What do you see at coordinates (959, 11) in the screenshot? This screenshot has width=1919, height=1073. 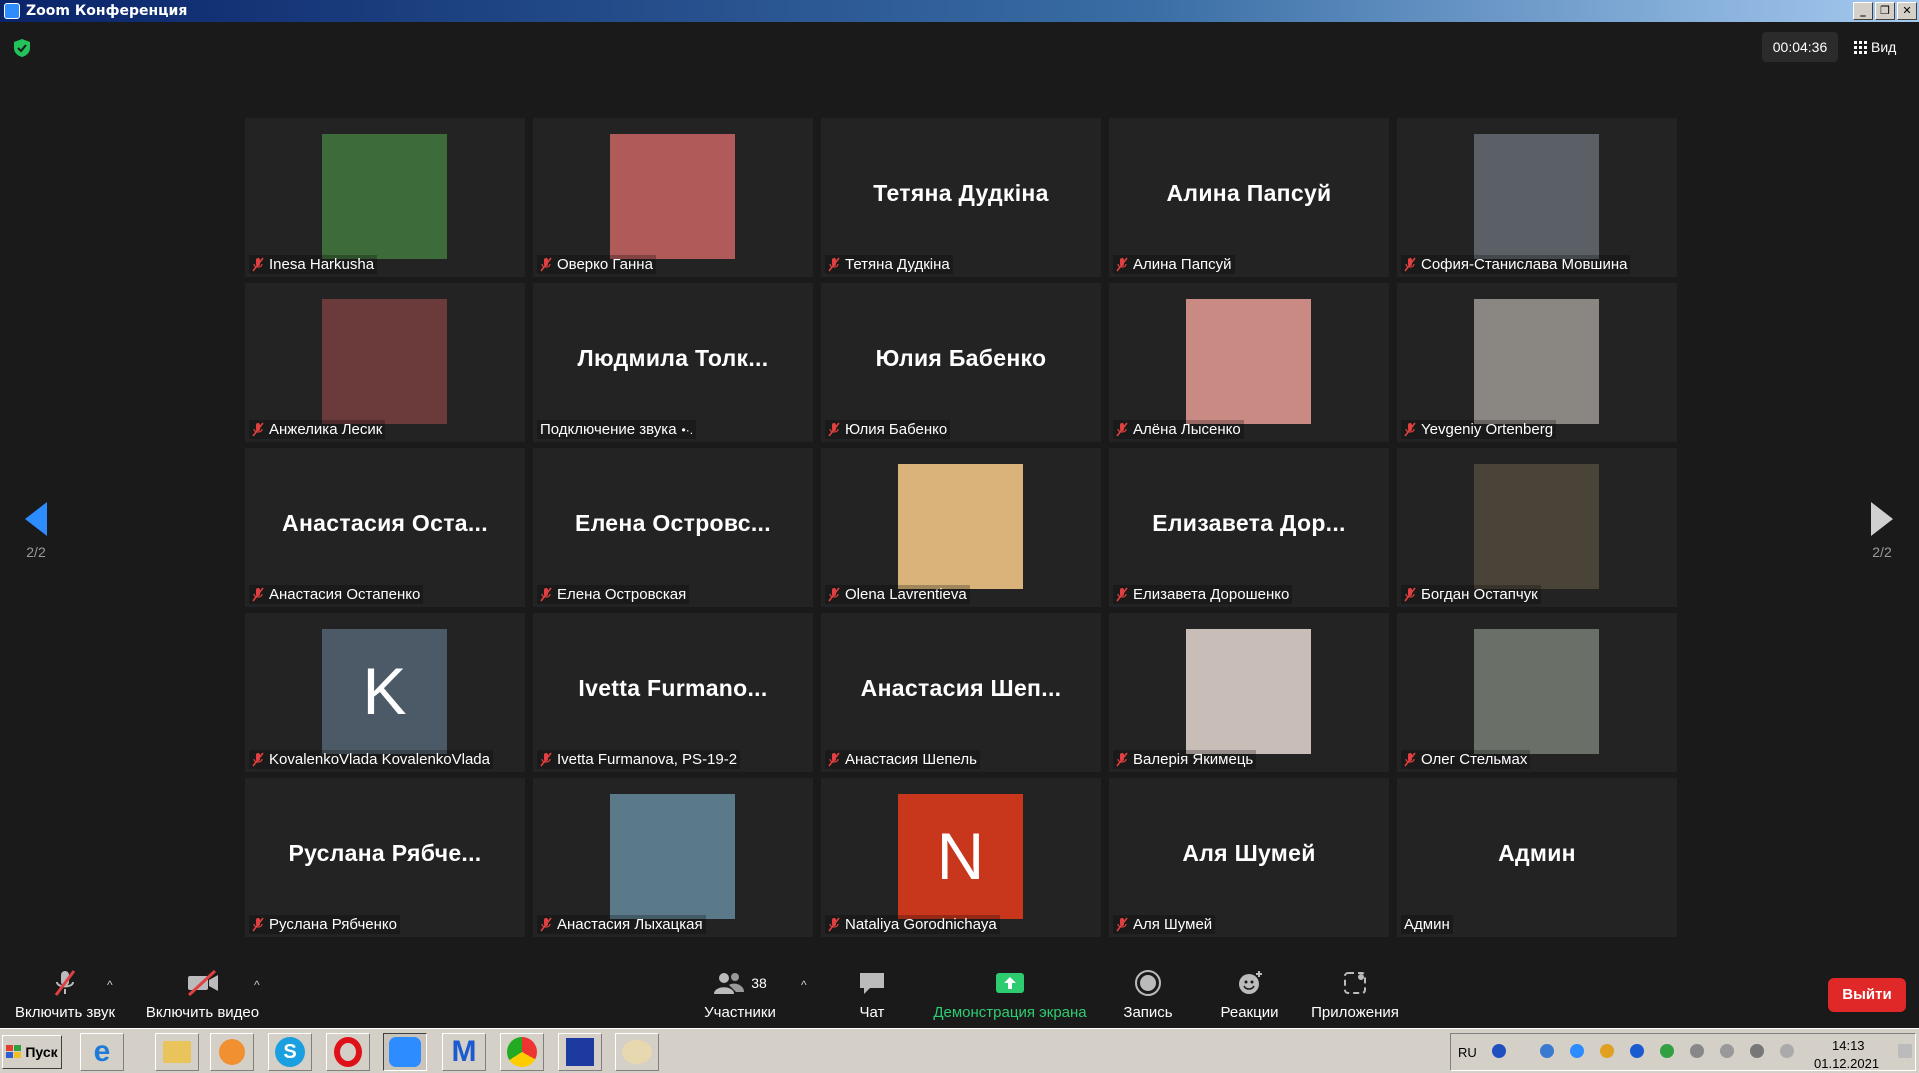 I see `window-title-bar: Zoom Конференция _ ❐ ✕` at bounding box center [959, 11].